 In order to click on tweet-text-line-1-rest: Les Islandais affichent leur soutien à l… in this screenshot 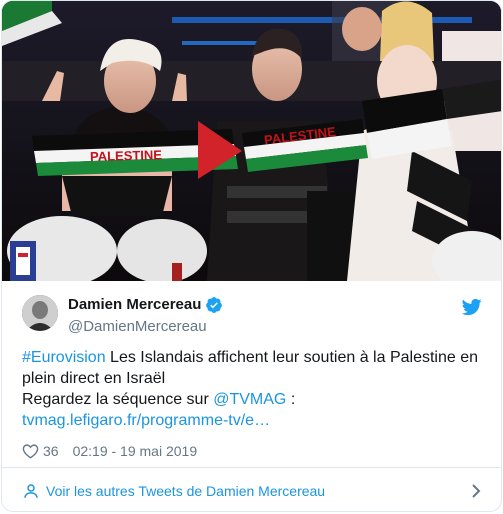, I will do `click(291, 357)`.